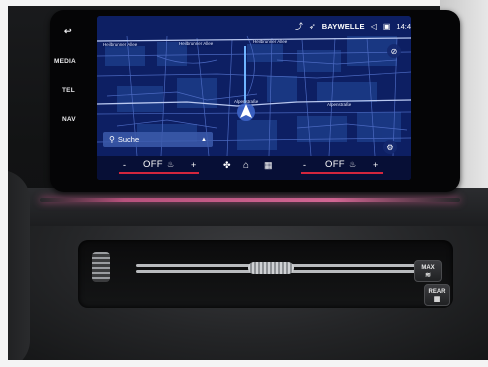  Describe the element at coordinates (4, 183) in the screenshot. I see `photo-border-left` at that location.